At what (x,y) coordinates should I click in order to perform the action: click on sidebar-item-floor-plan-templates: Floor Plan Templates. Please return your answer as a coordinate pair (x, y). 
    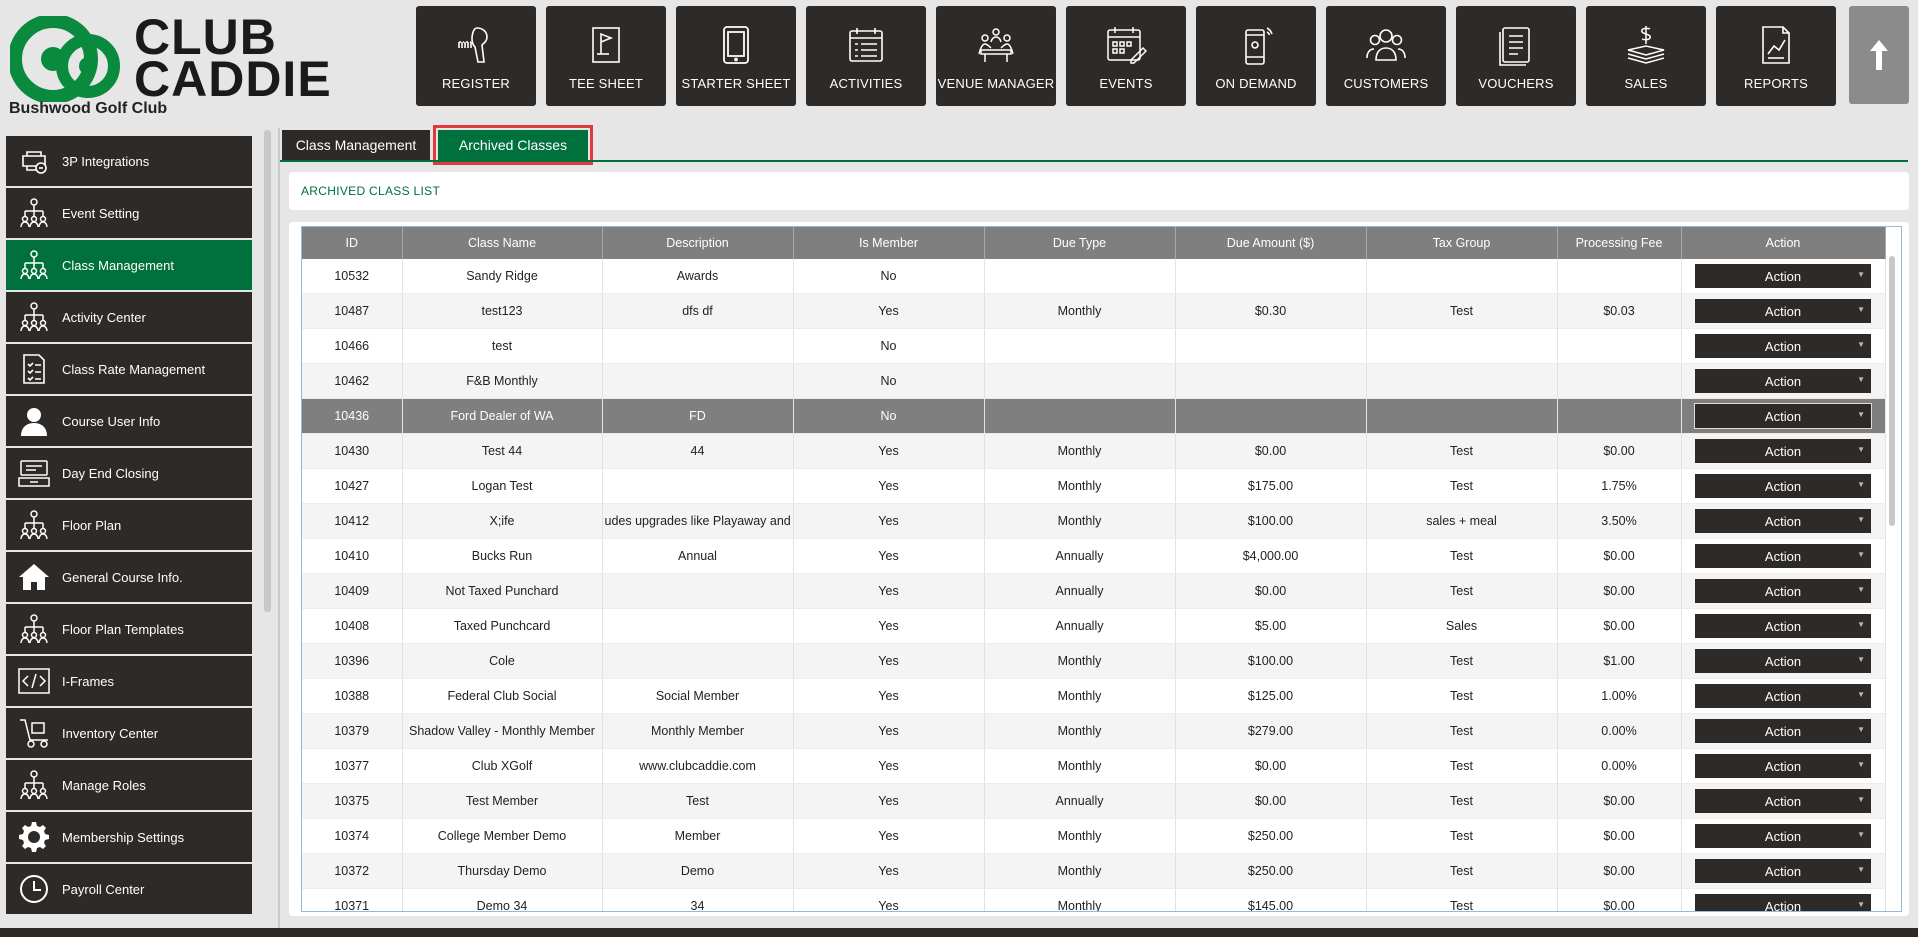
    Looking at the image, I should click on (129, 629).